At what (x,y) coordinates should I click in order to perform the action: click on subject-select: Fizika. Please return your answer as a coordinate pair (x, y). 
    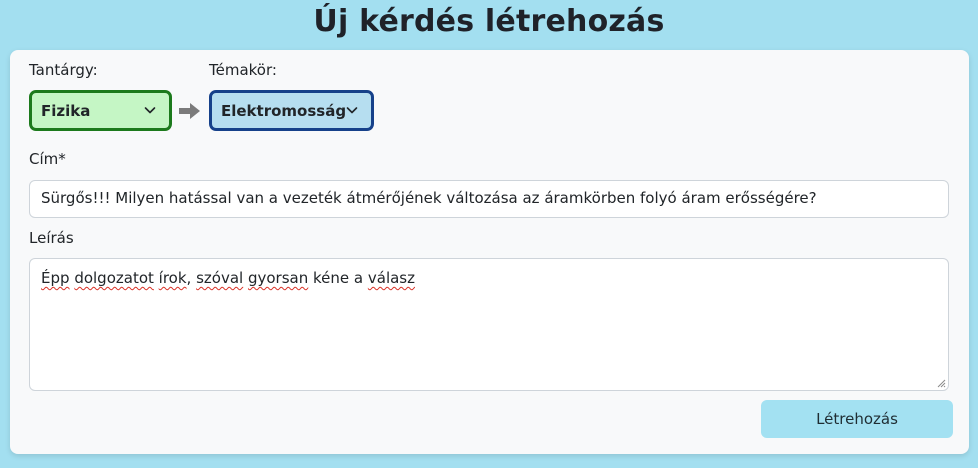
    Looking at the image, I should click on (100, 110).